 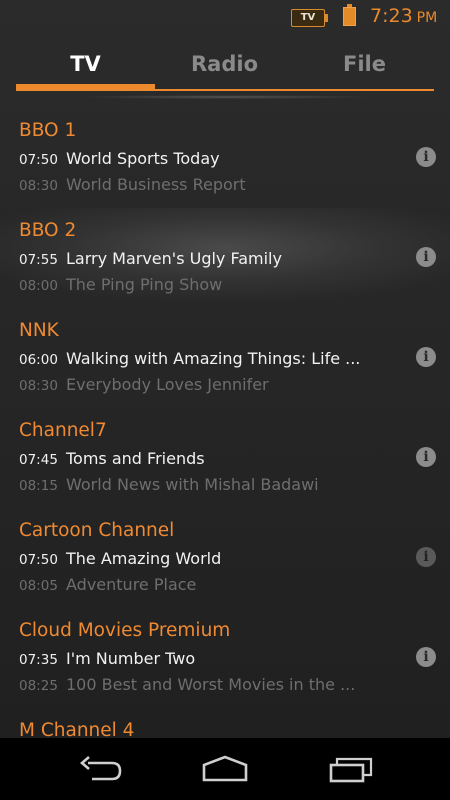 I want to click on back-icon, so click(x=101, y=769).